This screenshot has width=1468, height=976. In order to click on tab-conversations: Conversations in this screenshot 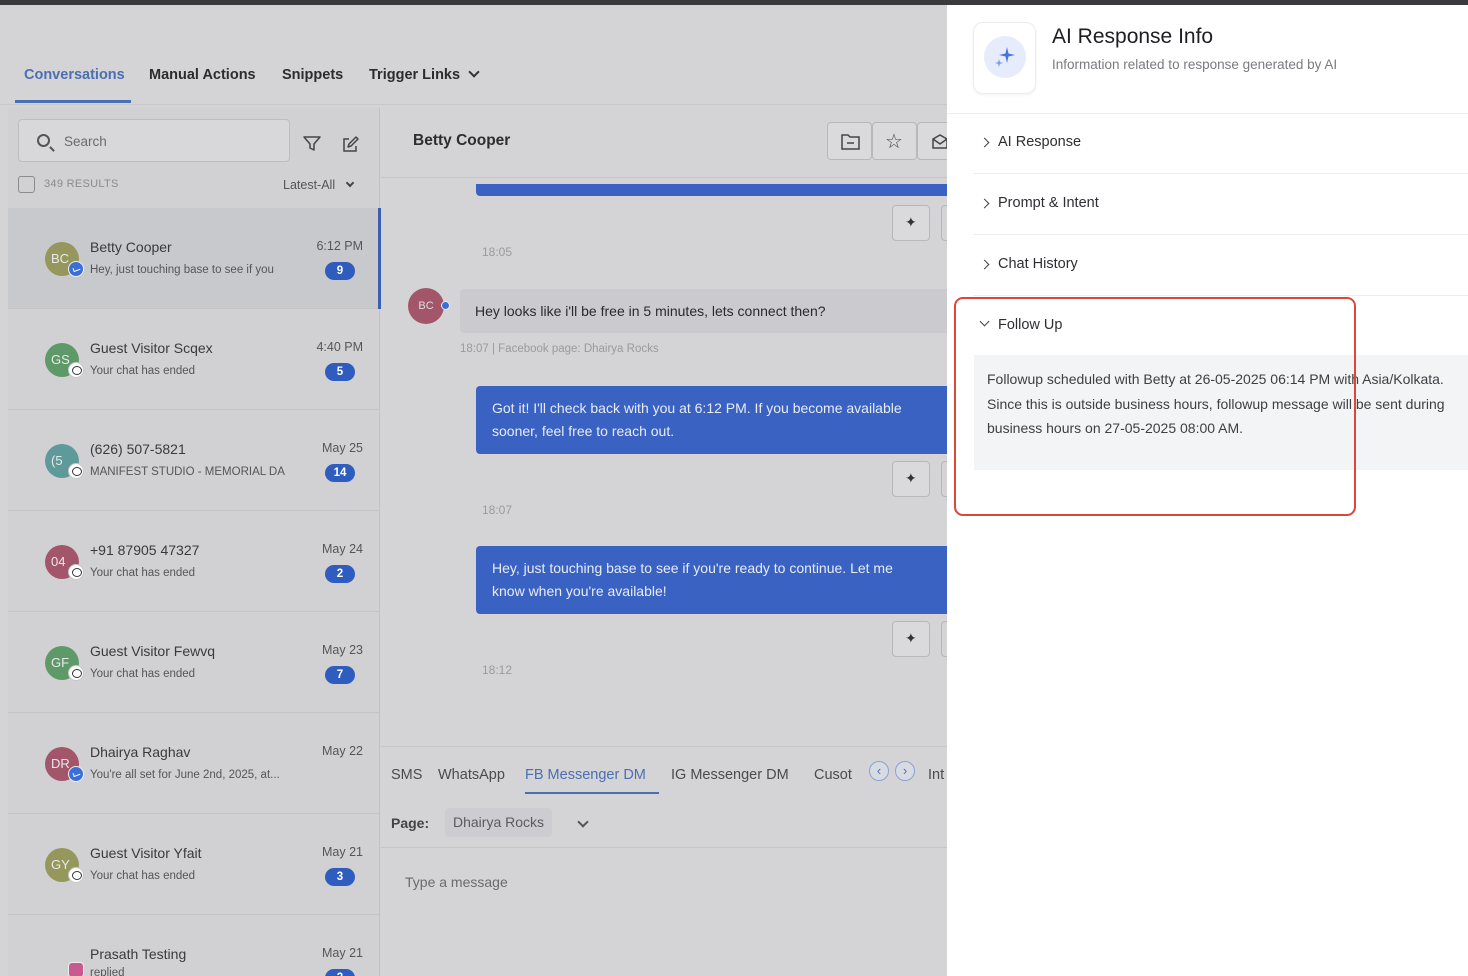, I will do `click(74, 75)`.